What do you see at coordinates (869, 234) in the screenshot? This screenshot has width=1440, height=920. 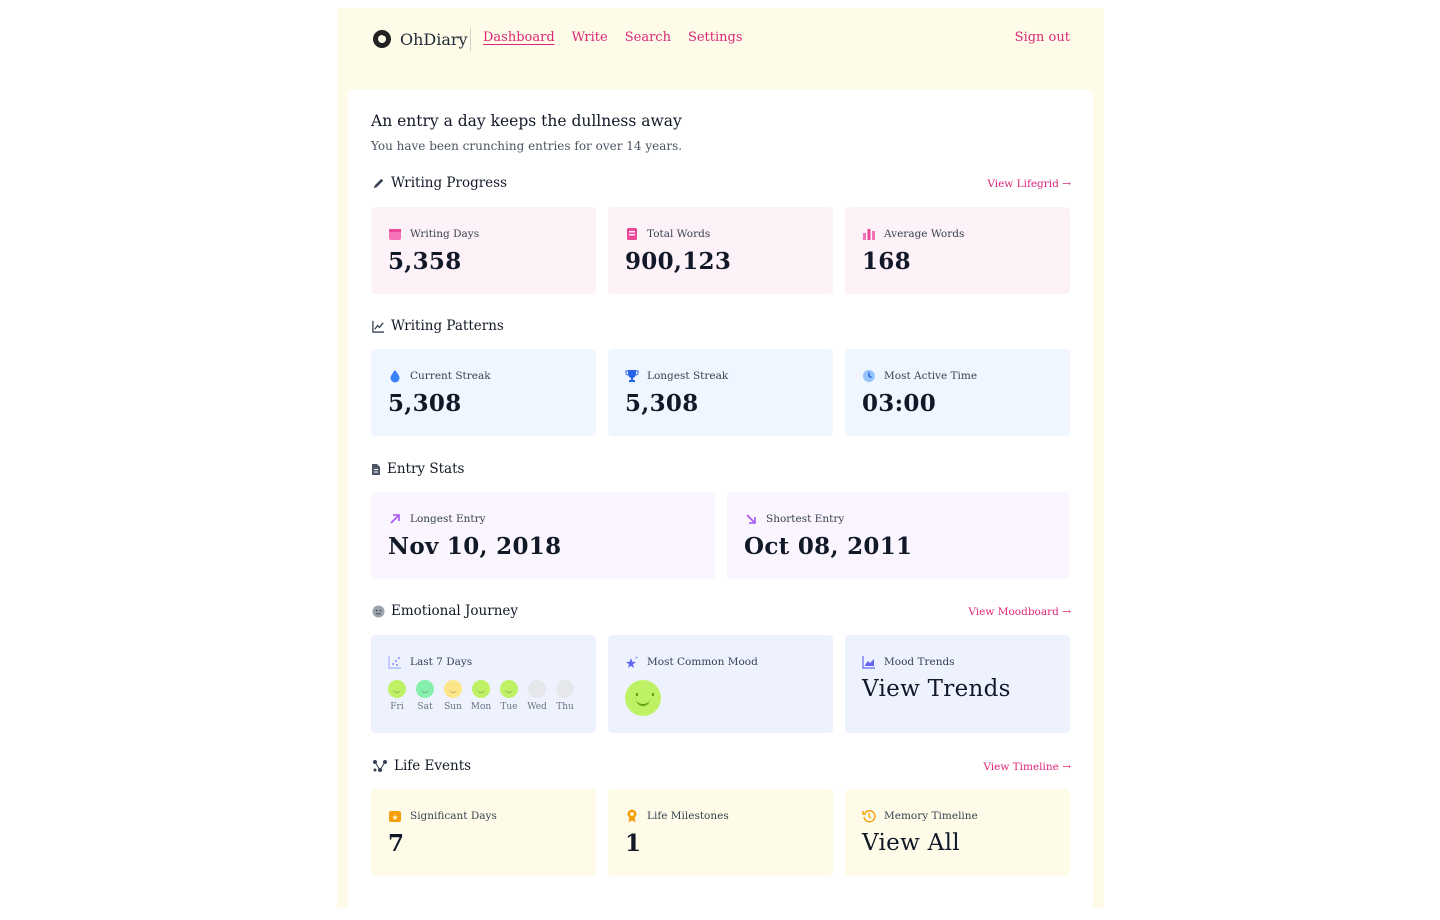 I see `bar-chart-icon` at bounding box center [869, 234].